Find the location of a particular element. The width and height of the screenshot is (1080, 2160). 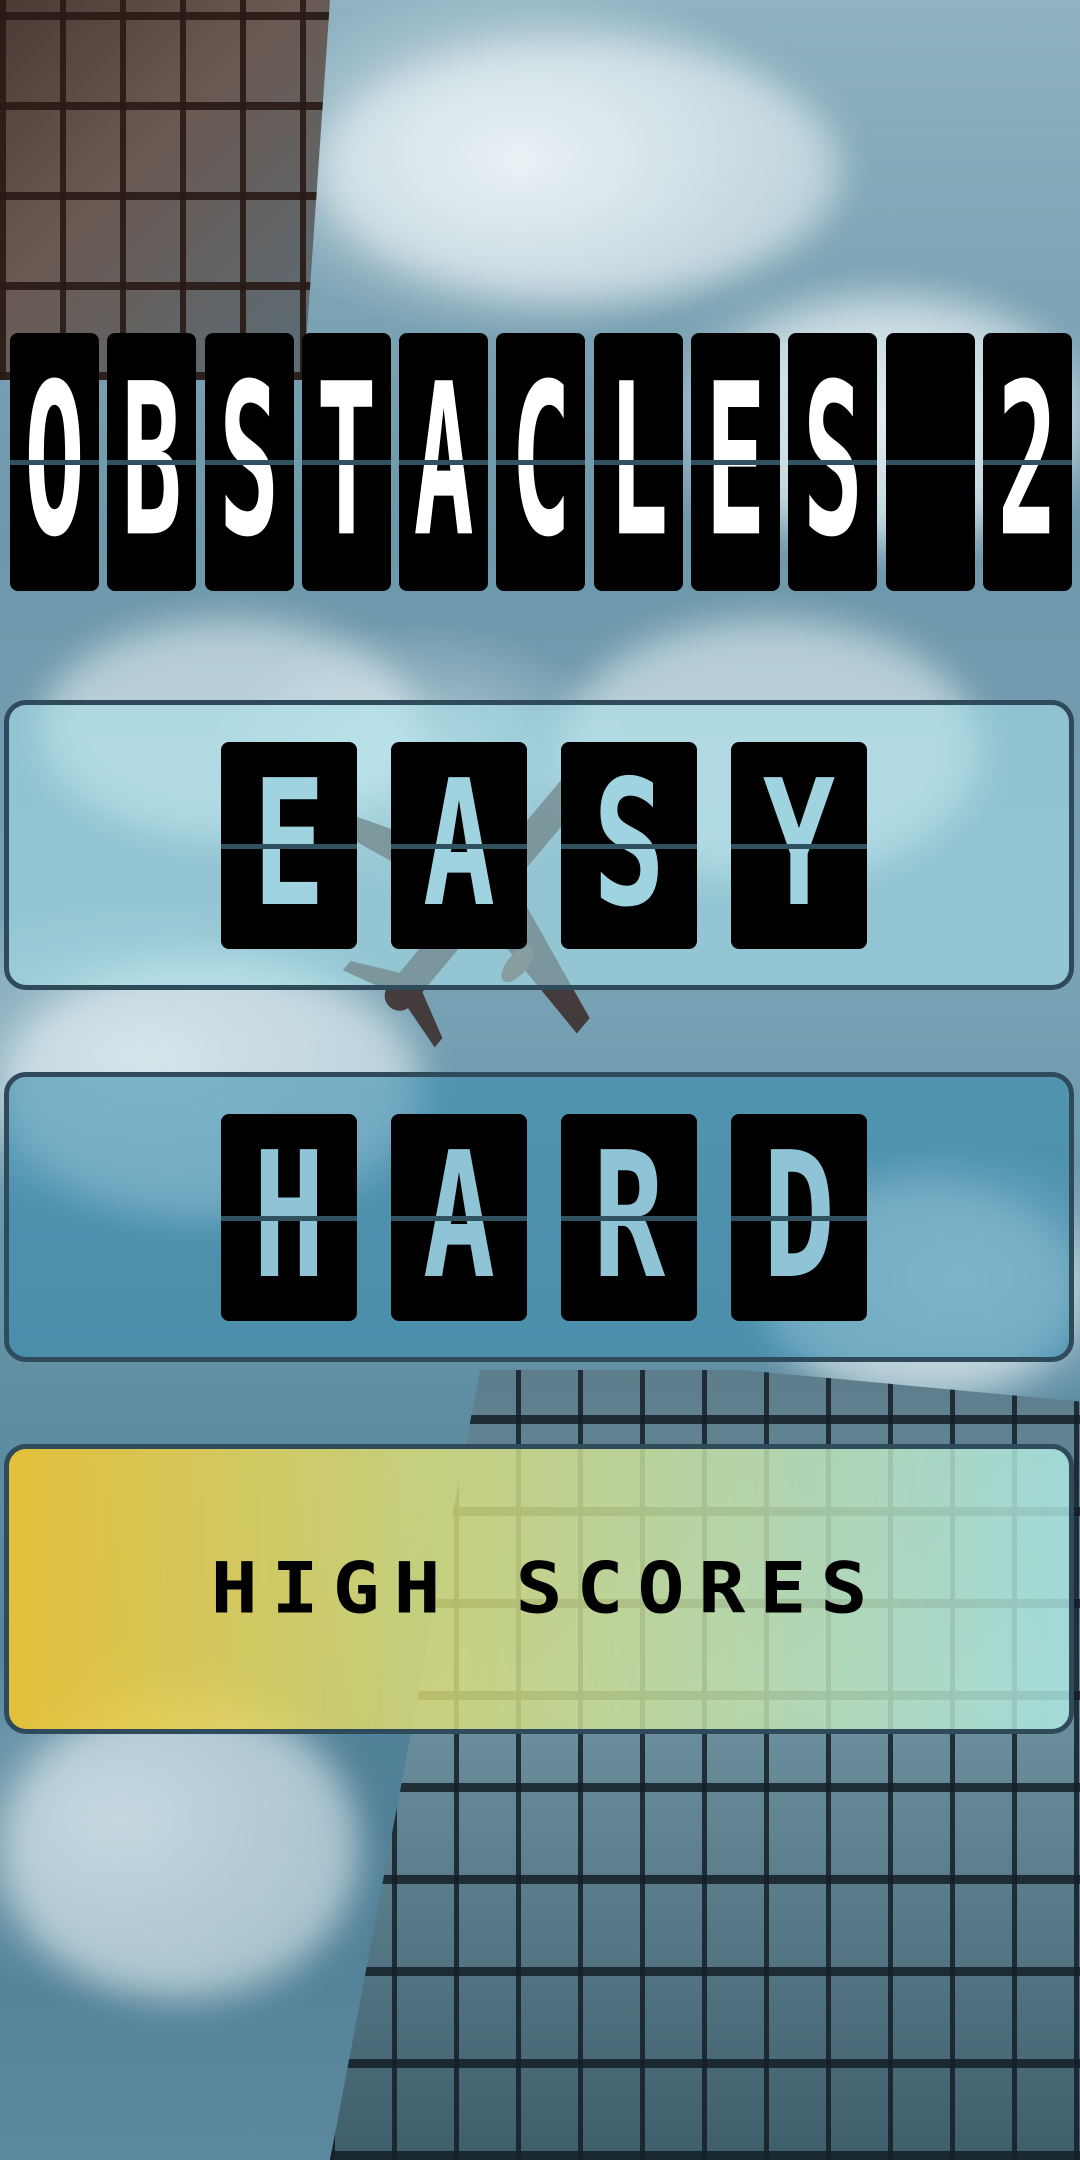

hard-letter: D is located at coordinates (799, 1217).